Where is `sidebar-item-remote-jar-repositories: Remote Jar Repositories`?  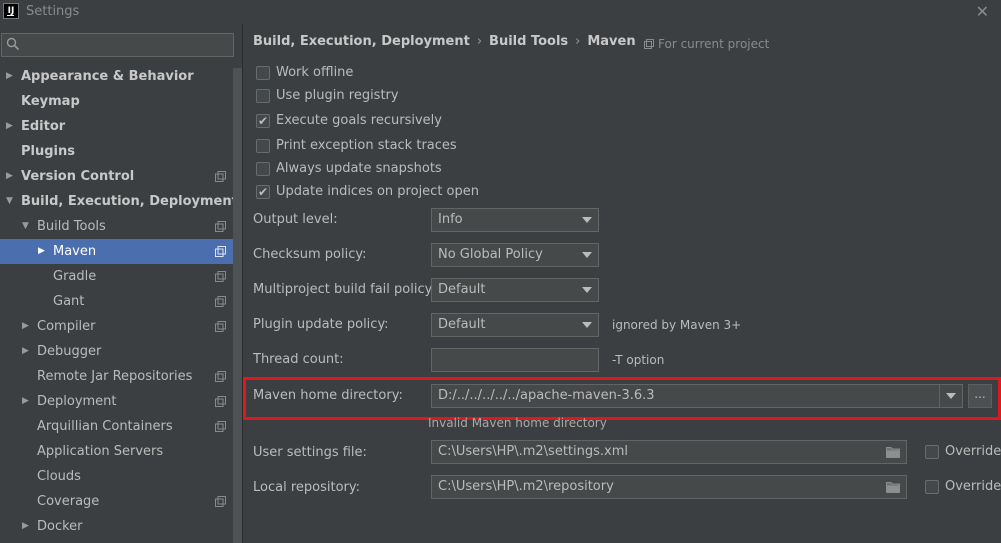 sidebar-item-remote-jar-repositories: Remote Jar Repositories is located at coordinates (121, 376).